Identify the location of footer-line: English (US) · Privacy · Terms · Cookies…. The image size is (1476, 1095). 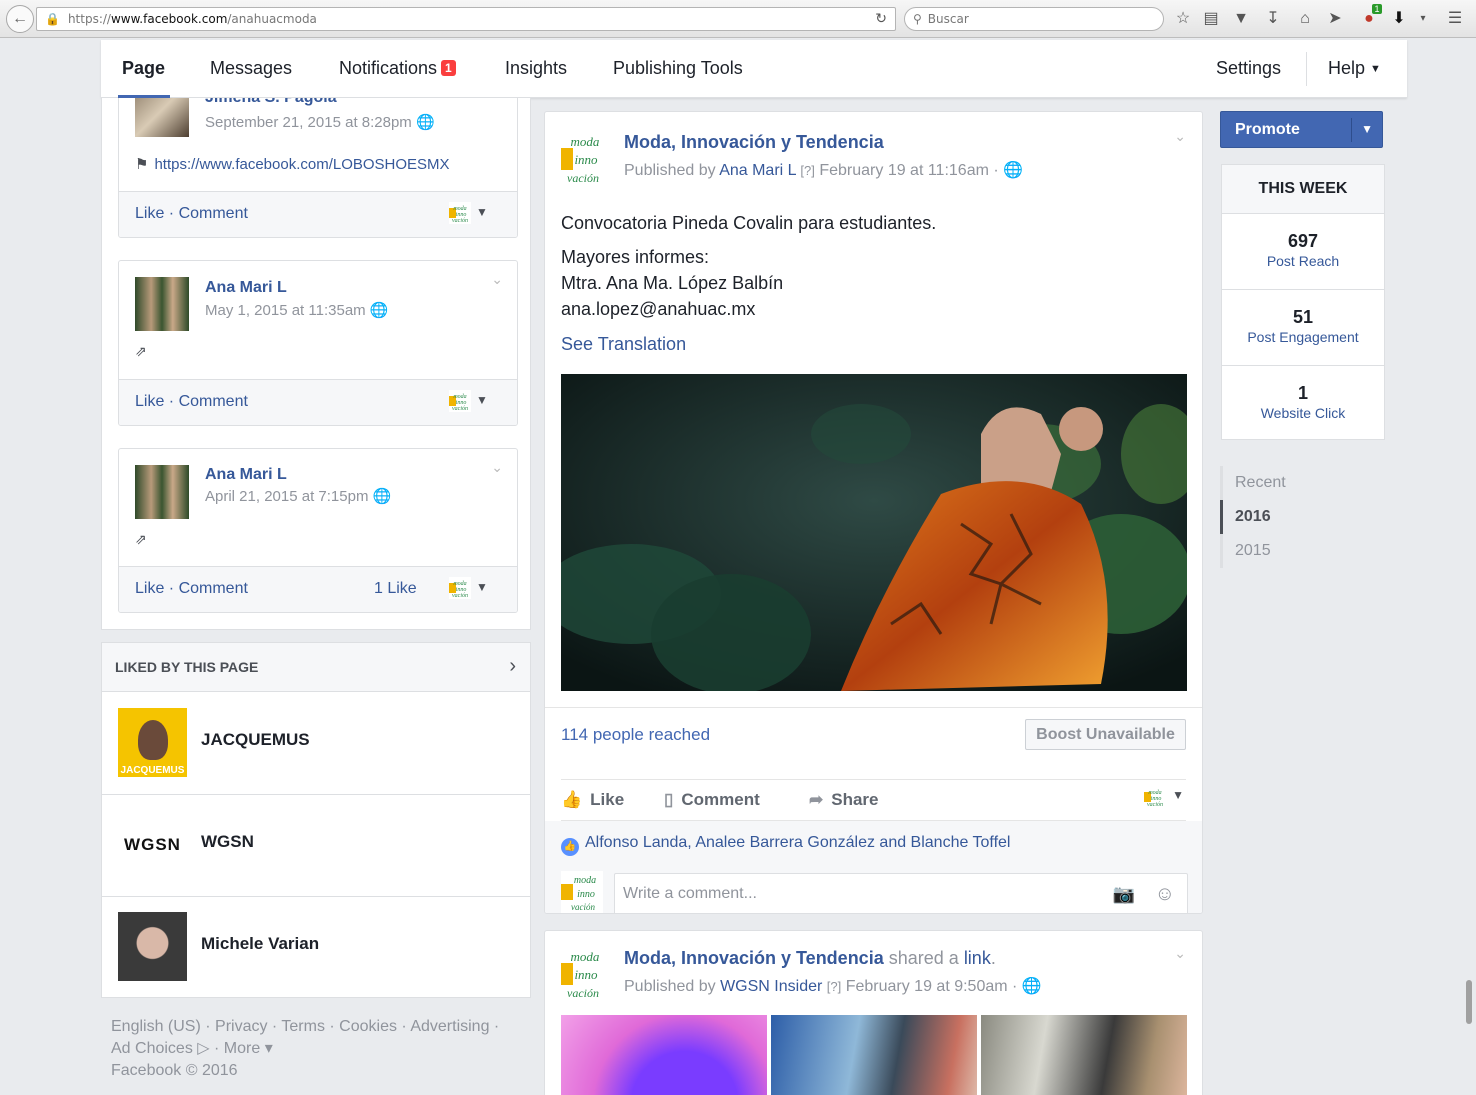
(311, 1027).